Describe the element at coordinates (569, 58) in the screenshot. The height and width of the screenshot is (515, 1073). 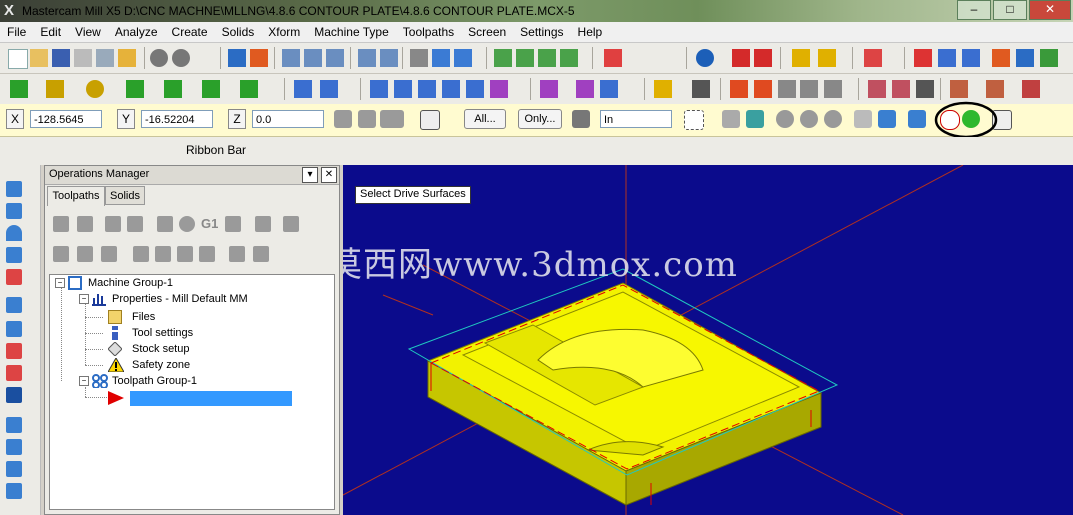
I see `cube-iso-icon` at that location.